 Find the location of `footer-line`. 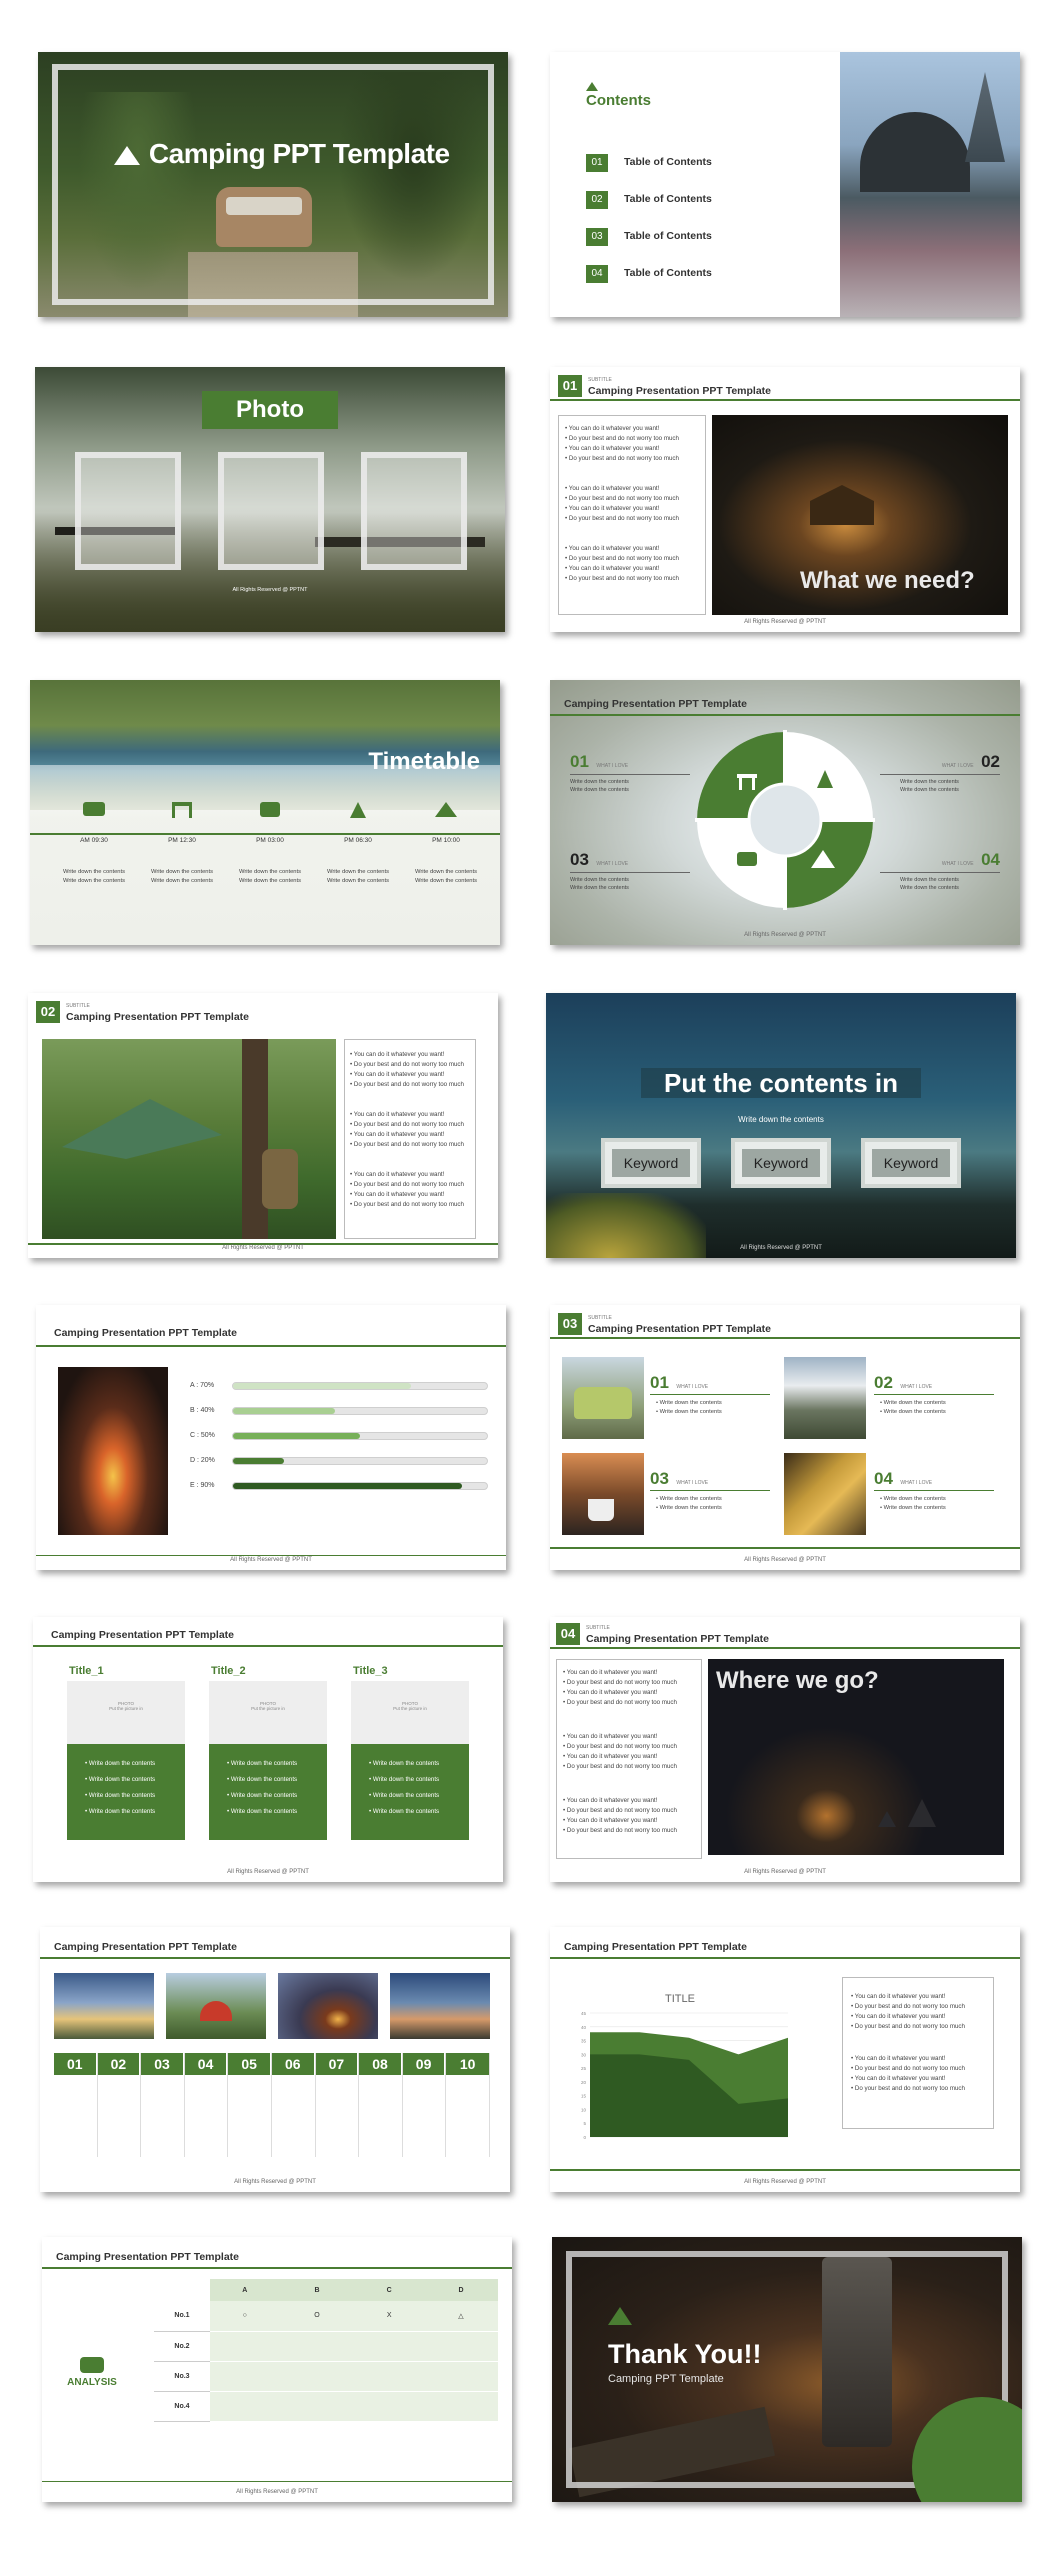

footer-line is located at coordinates (785, 1548).